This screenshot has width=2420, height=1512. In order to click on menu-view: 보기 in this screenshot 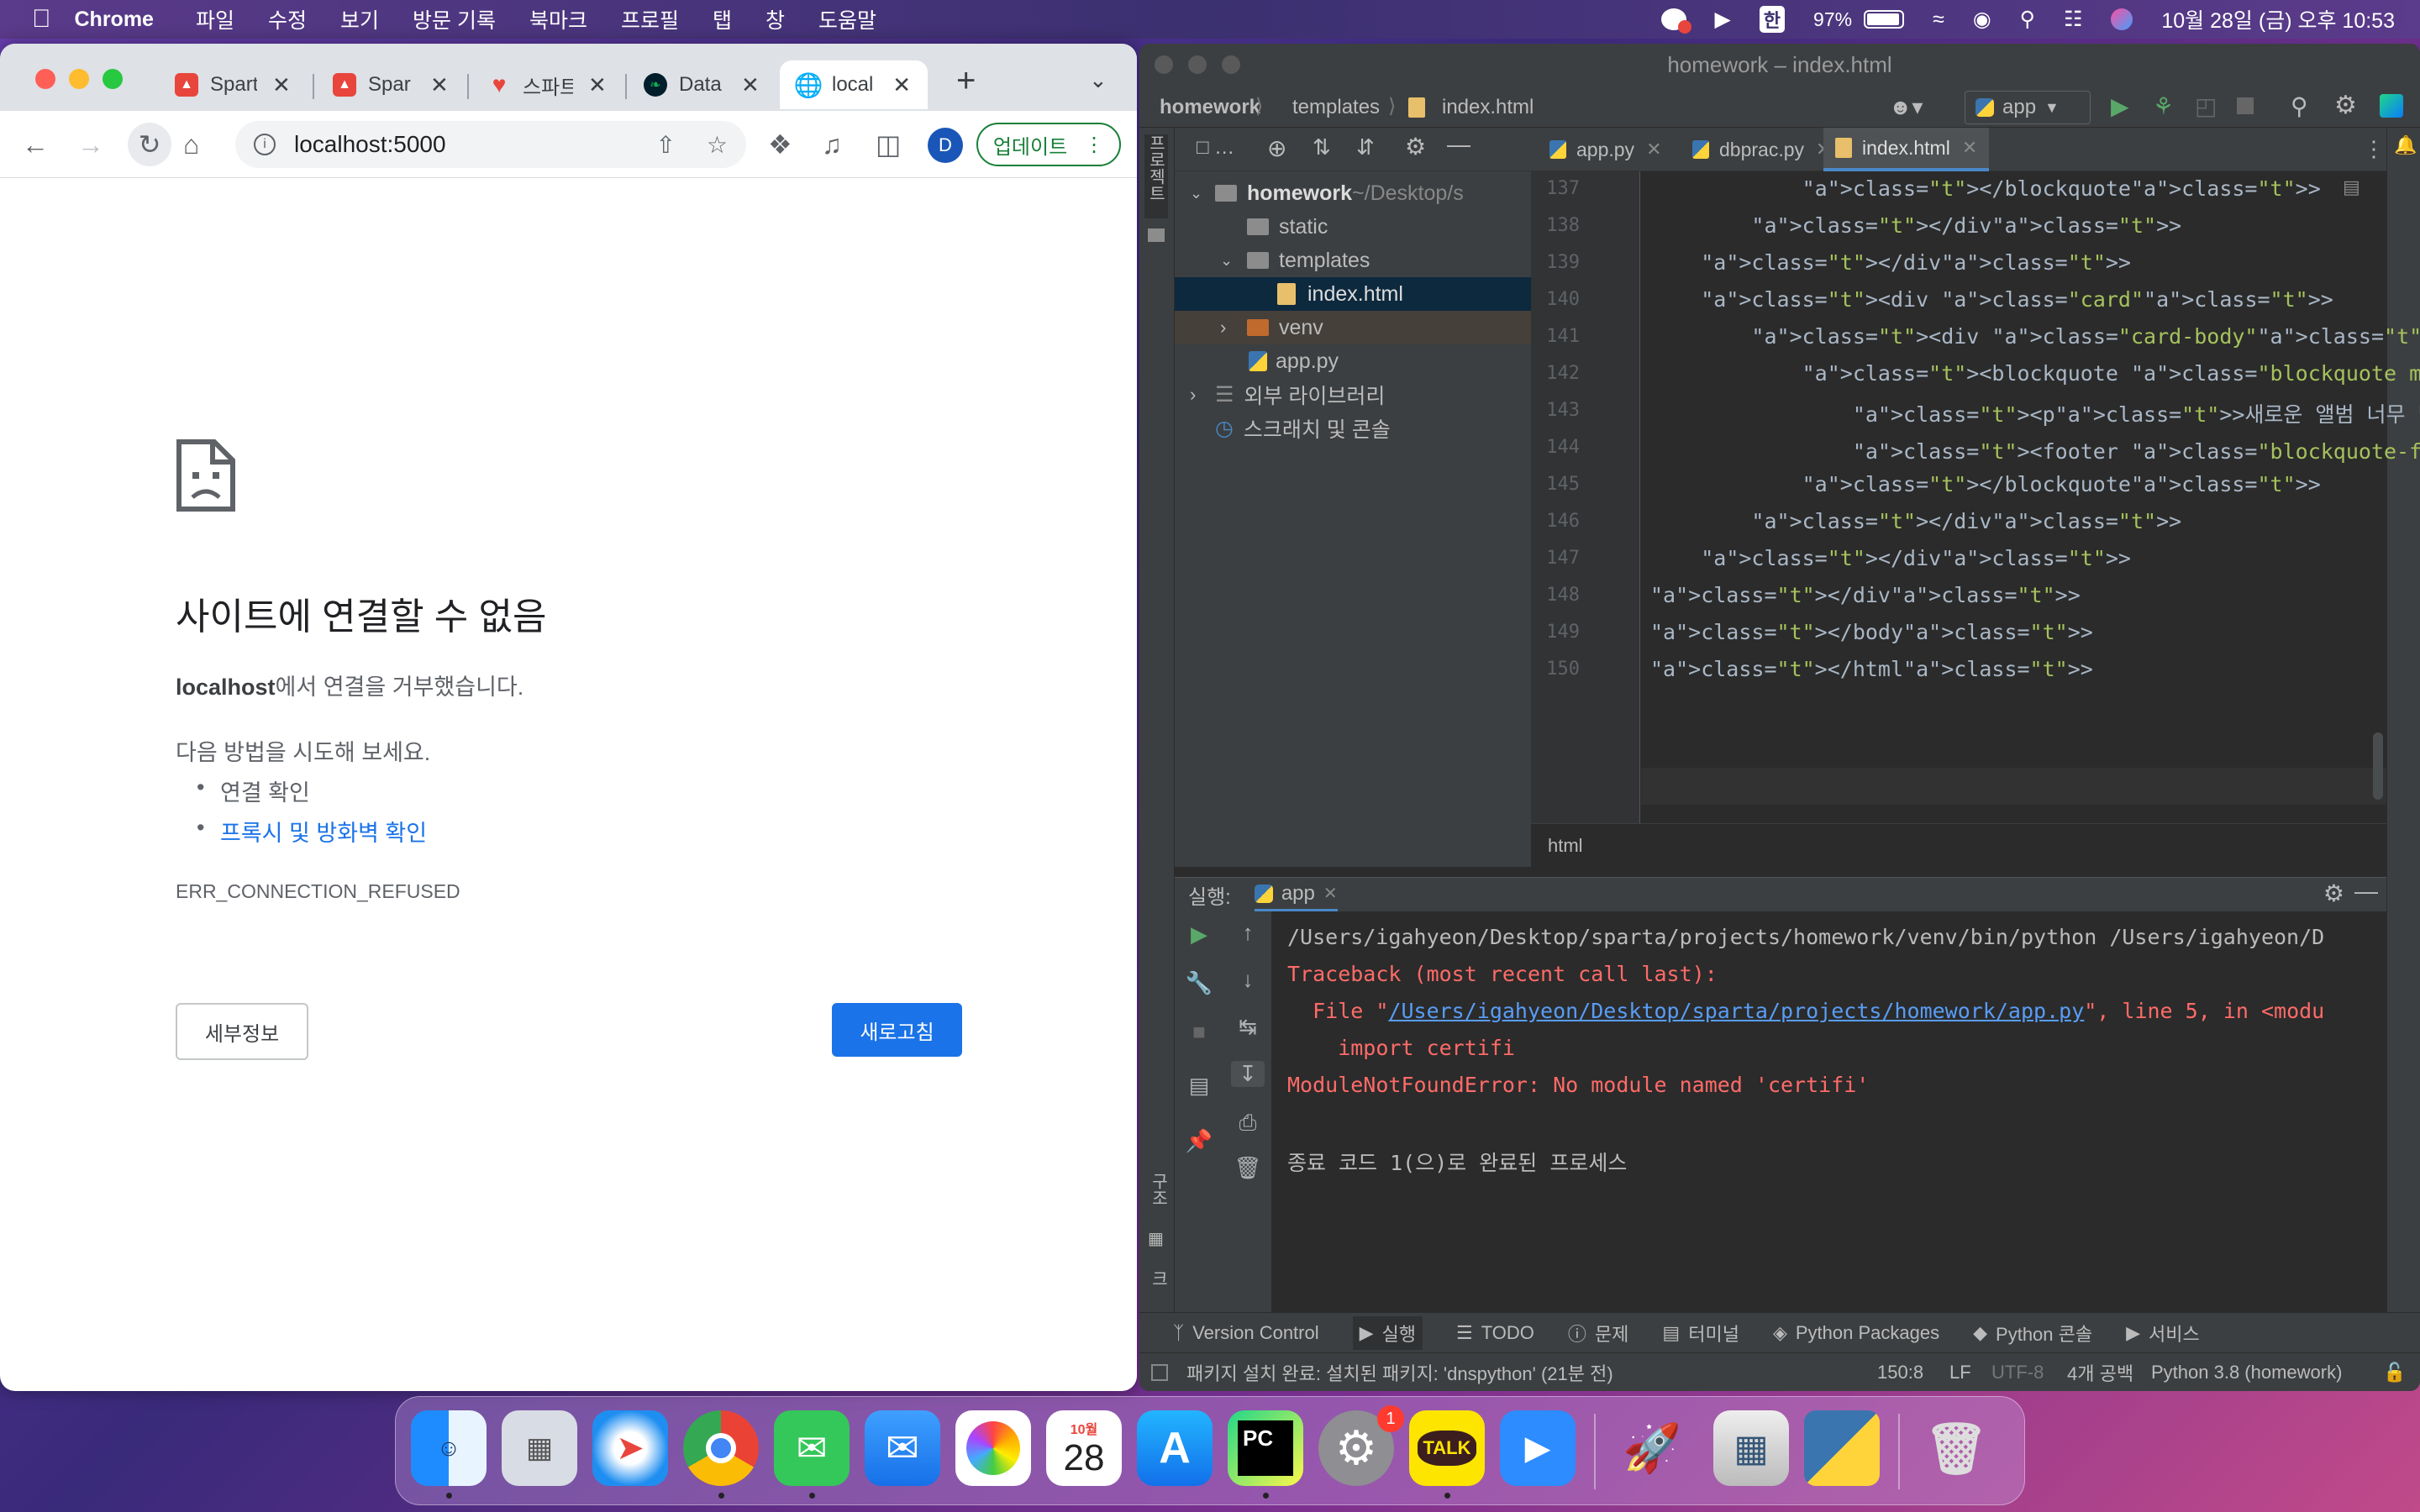, I will do `click(359, 19)`.